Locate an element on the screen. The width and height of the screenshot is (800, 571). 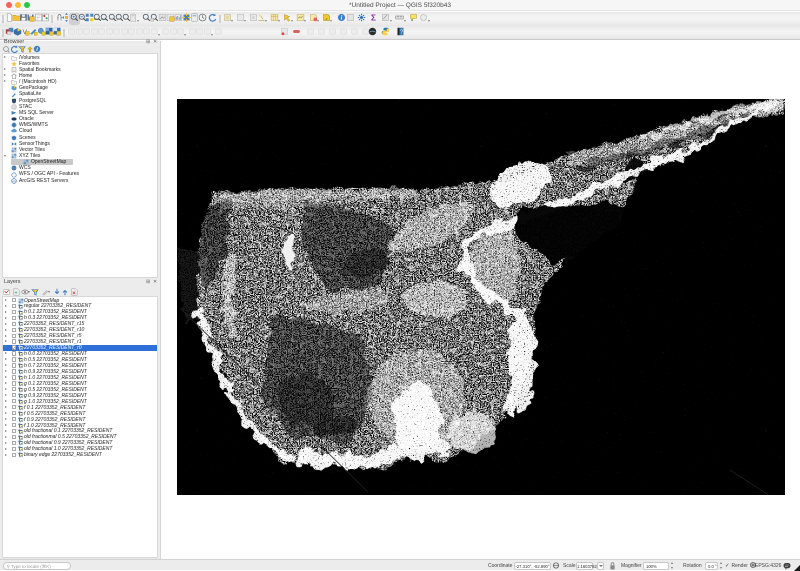
svg-text: Σ is located at coordinates (373, 18).